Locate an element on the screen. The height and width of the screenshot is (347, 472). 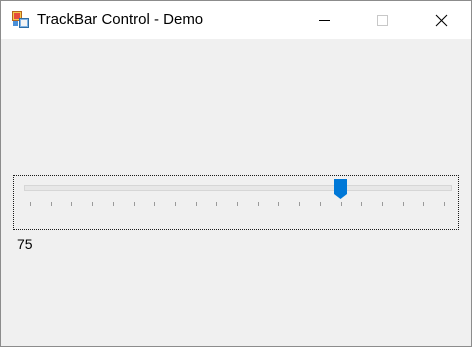
maximize-button is located at coordinates (382, 20).